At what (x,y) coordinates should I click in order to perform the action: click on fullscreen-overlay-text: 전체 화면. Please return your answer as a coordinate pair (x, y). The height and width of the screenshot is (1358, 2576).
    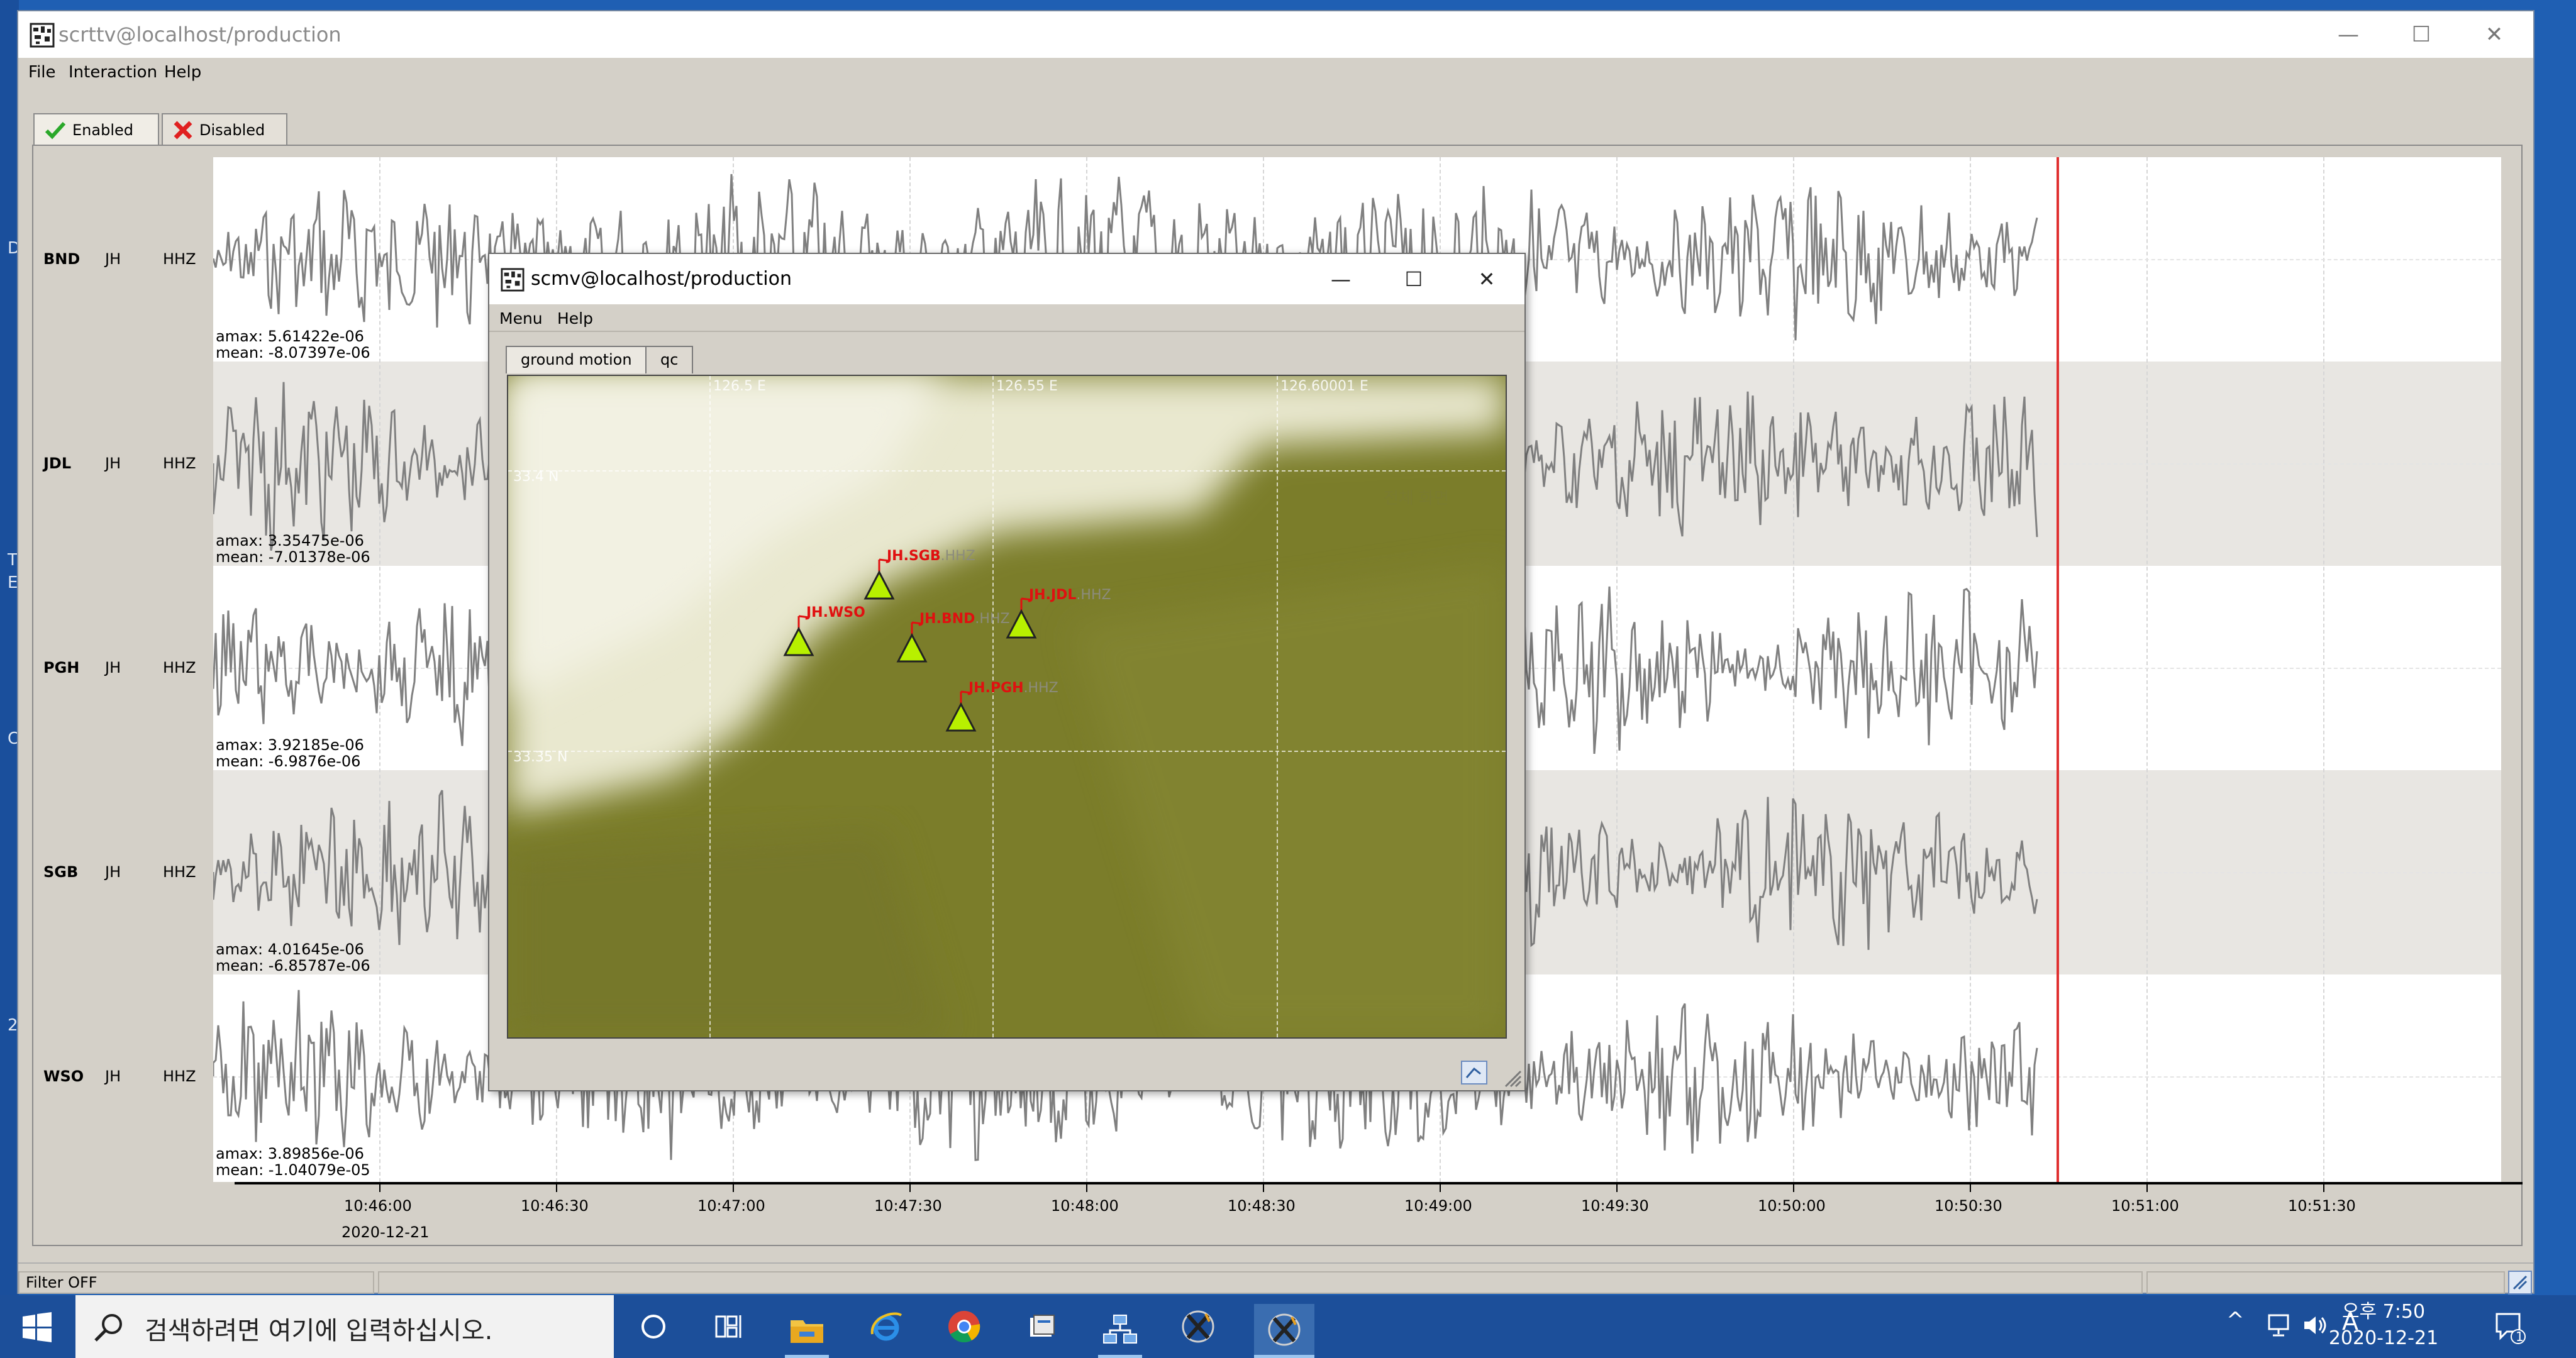
    Looking at the image, I should click on (1416, 498).